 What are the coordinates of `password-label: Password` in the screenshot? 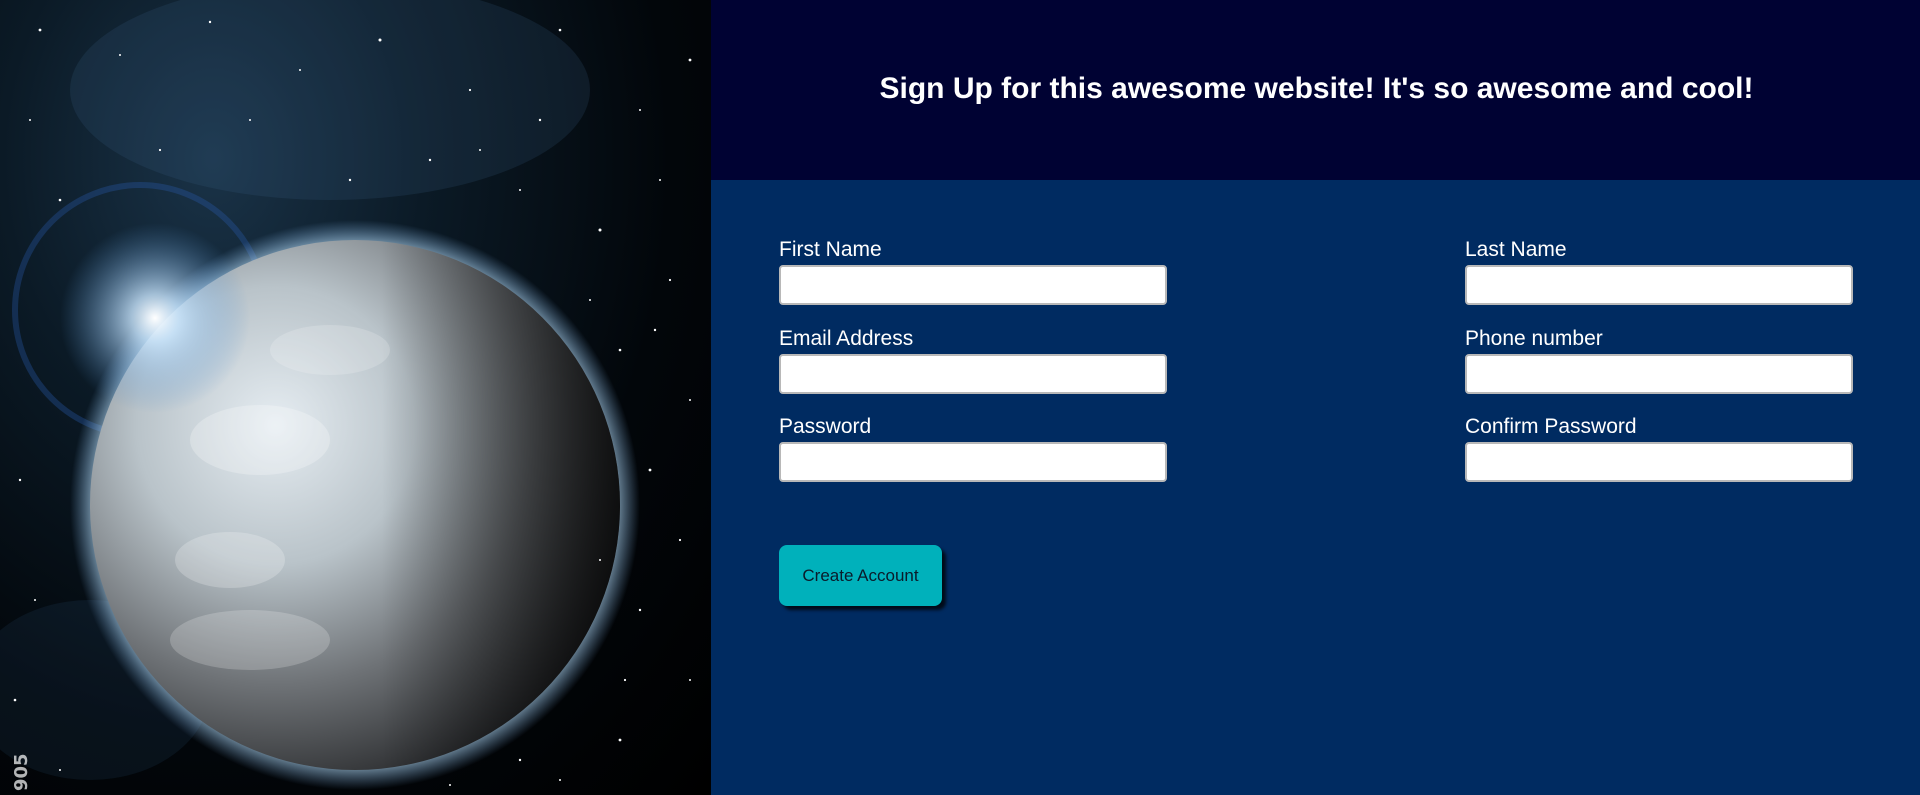 It's located at (825, 426).